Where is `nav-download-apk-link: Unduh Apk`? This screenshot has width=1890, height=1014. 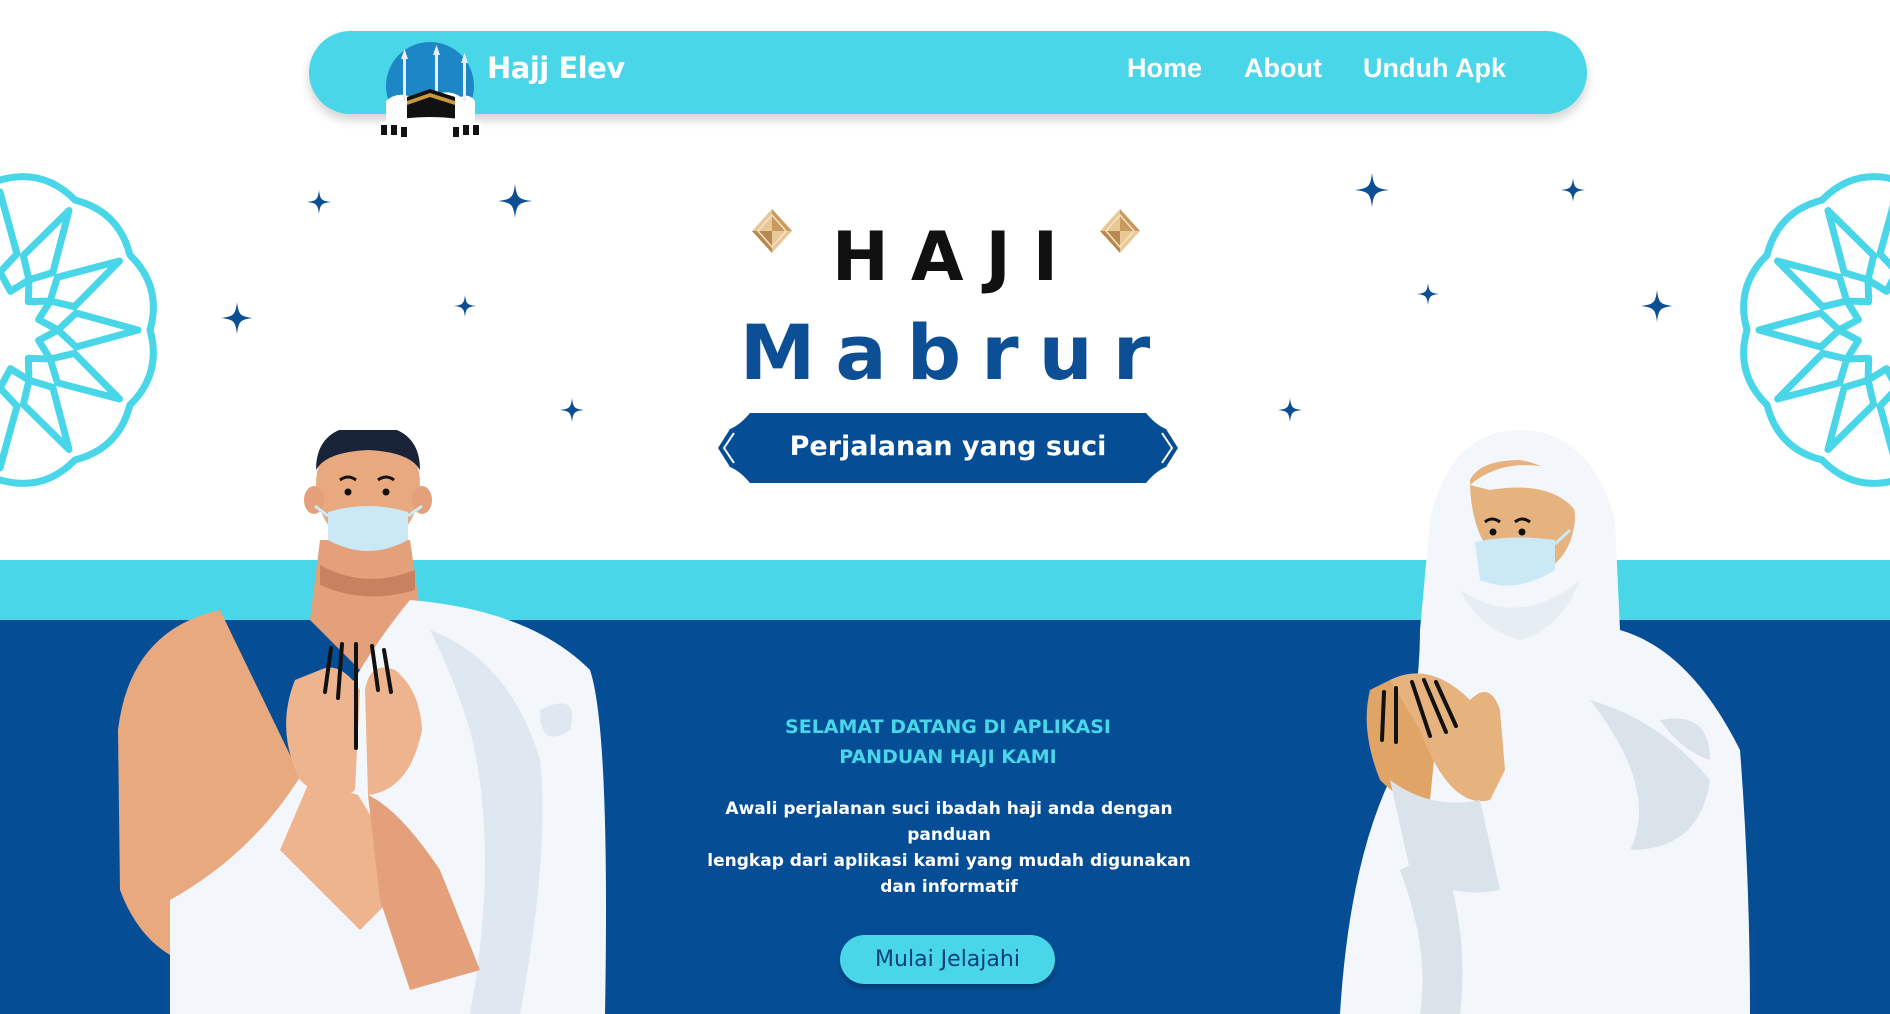
nav-download-apk-link: Unduh Apk is located at coordinates (1434, 68).